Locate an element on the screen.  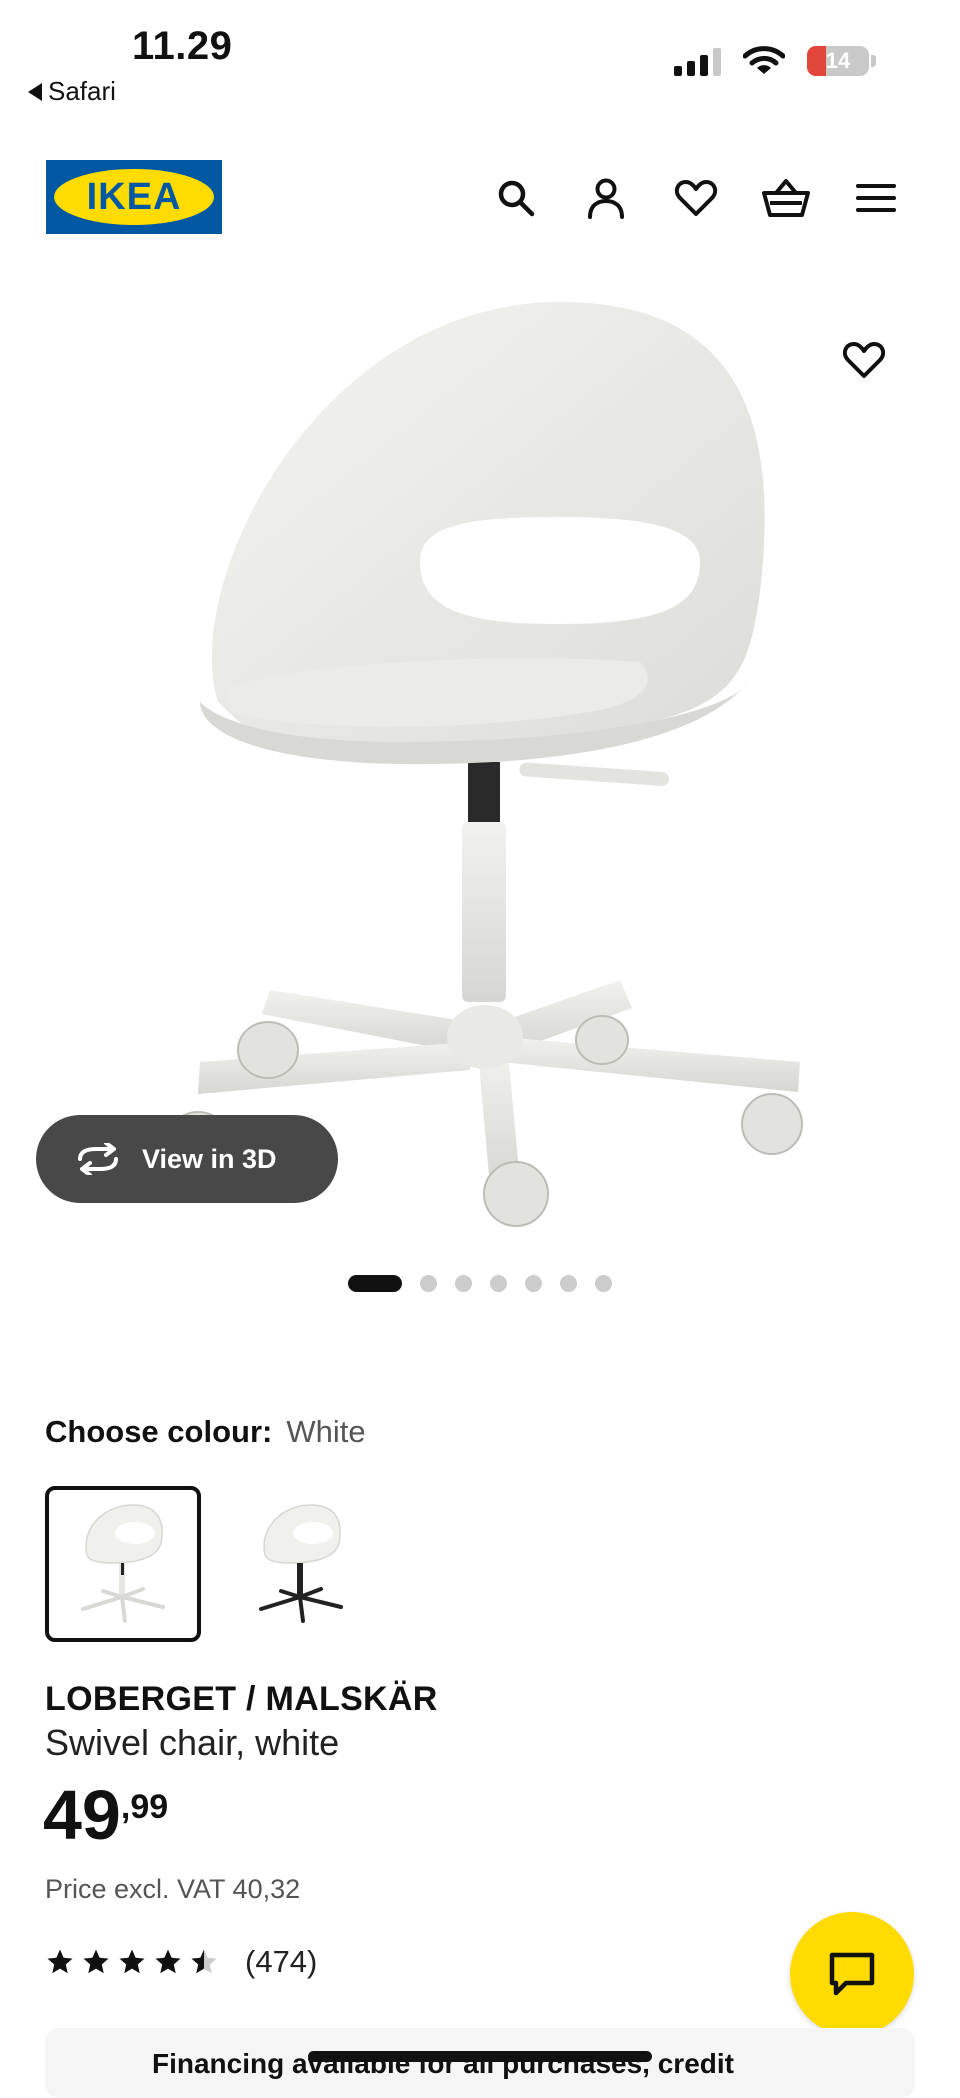
back-to-safari: Safari is located at coordinates (72, 91).